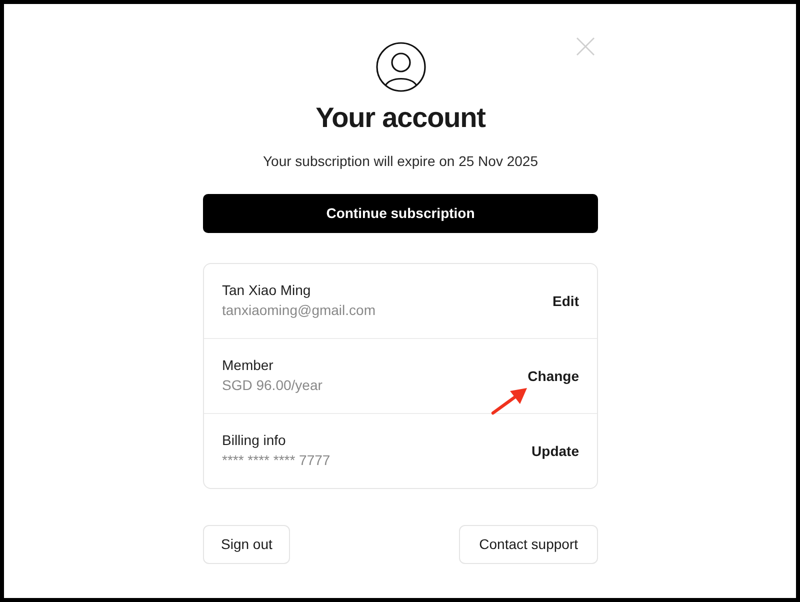 This screenshot has width=800, height=602. Describe the element at coordinates (401, 67) in the screenshot. I see `user-avatar-icon` at that location.